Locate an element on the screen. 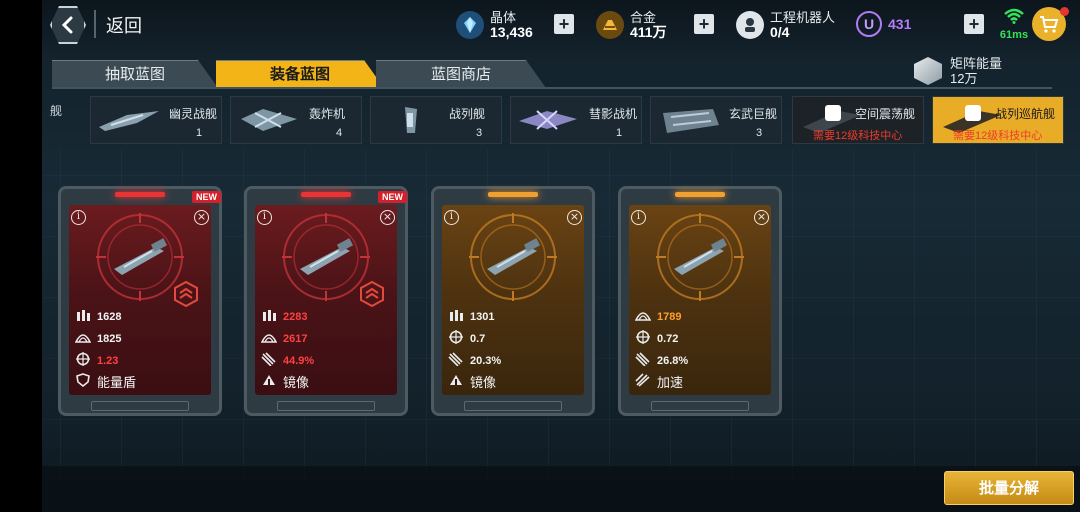 The height and width of the screenshot is (512, 1080). ship-name: 彗影战机 is located at coordinates (613, 114).